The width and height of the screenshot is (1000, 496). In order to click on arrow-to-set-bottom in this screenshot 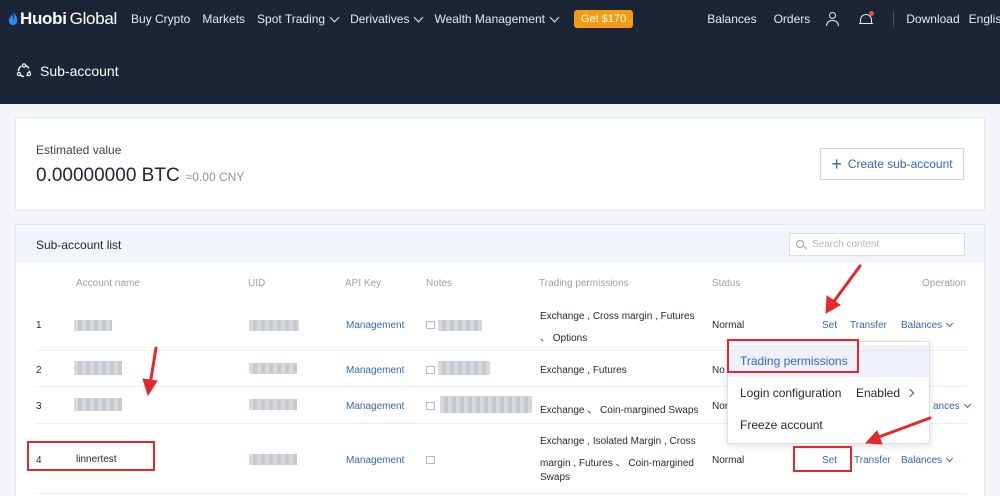, I will do `click(903, 428)`.